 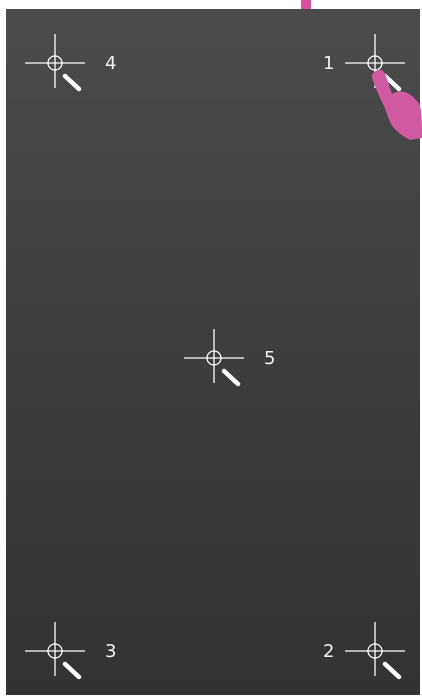 What do you see at coordinates (329, 651) in the screenshot?
I see `target-label-2: 2` at bounding box center [329, 651].